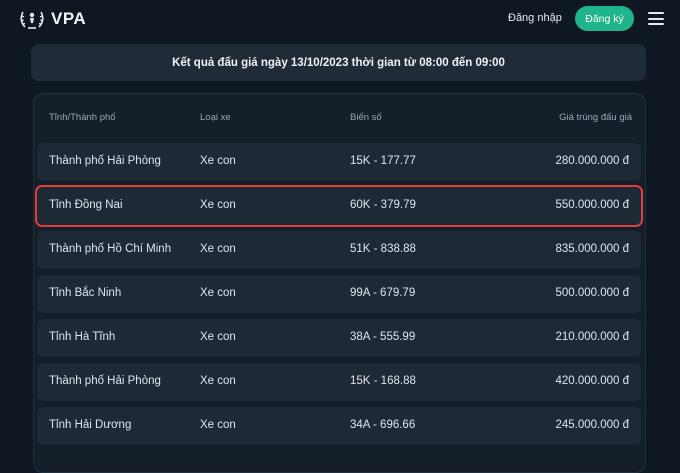  Describe the element at coordinates (383, 161) in the screenshot. I see `cell-plate: 15K - 177.77` at that location.